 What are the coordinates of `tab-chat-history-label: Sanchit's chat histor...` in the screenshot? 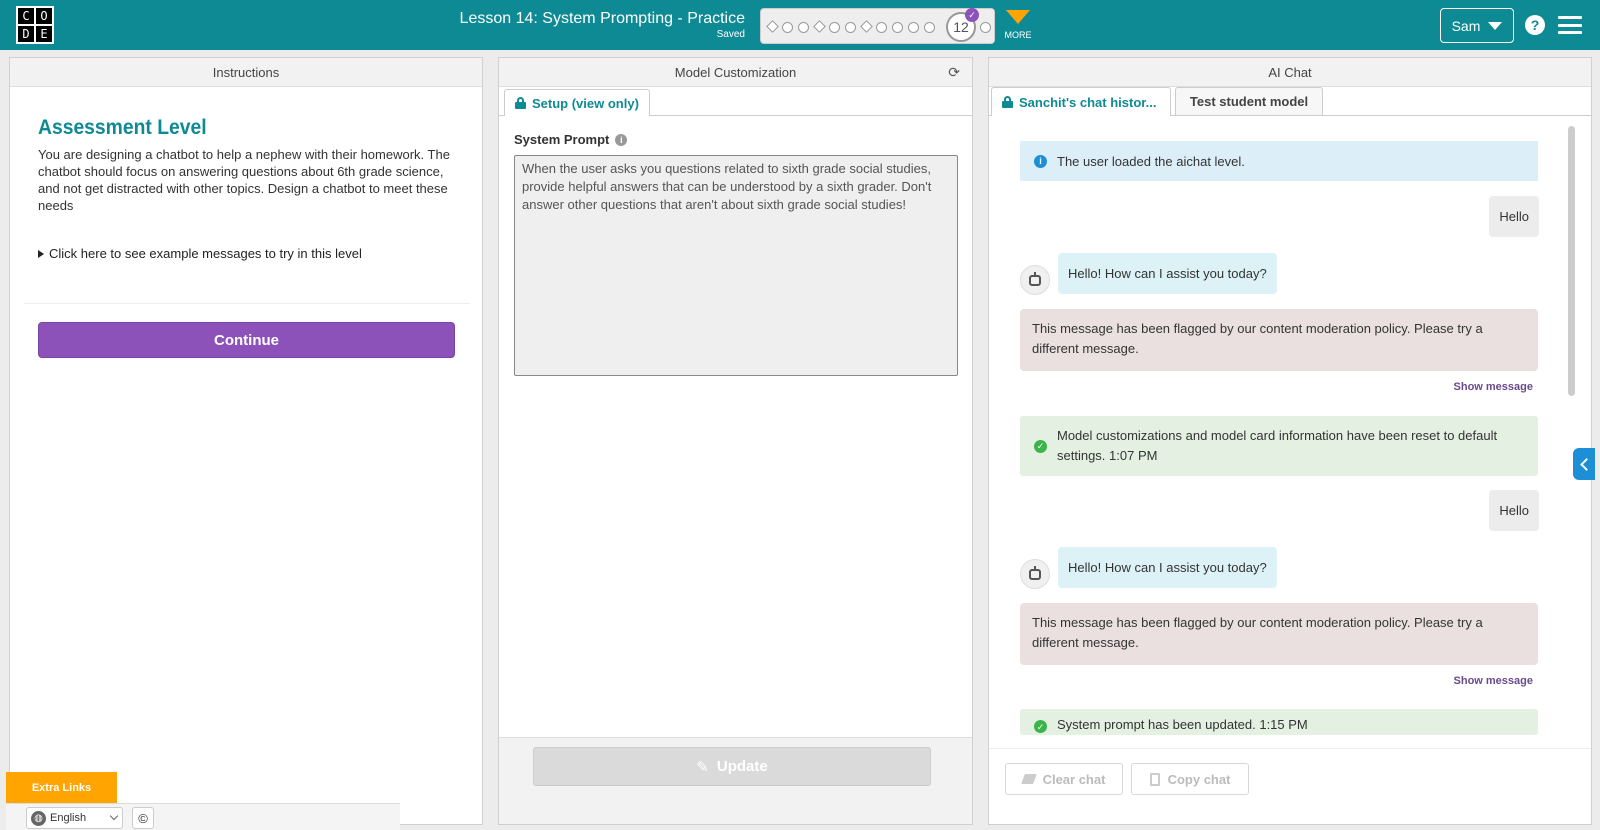 It's located at (1088, 102).